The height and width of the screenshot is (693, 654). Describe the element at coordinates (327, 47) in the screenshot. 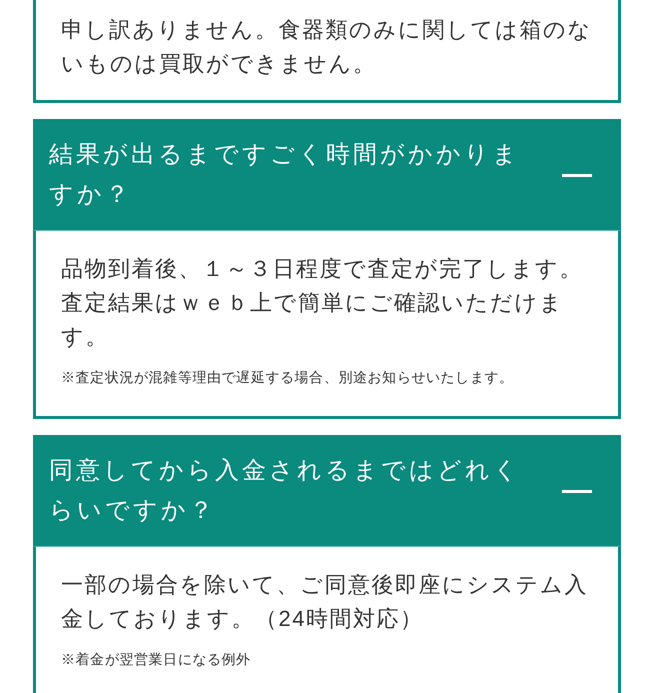

I see `answer-text: 申し訳ありません。食器類のみに関しては箱のないものは買取ができません。` at that location.